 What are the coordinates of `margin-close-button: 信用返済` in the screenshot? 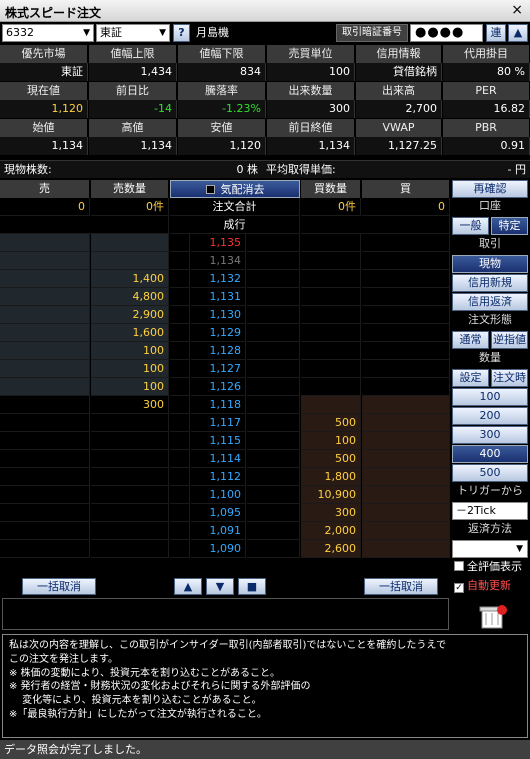 It's located at (490, 302).